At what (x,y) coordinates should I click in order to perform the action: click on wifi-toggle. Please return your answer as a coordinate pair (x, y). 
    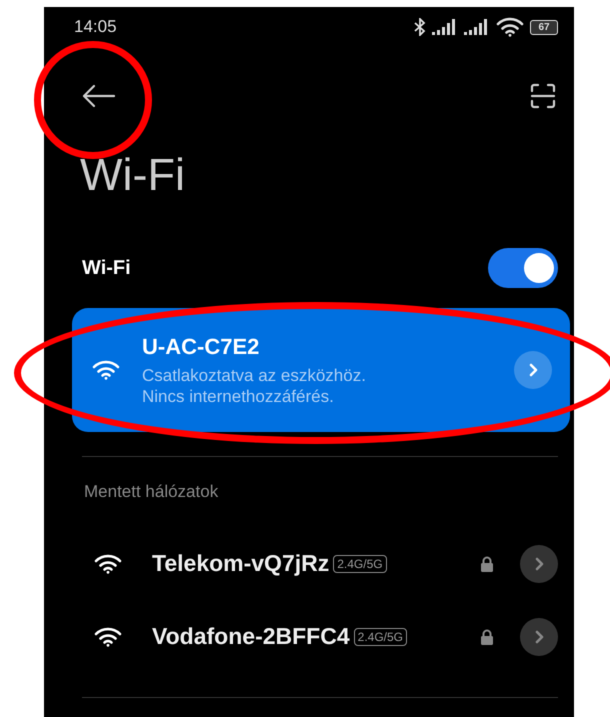
    Looking at the image, I should click on (523, 268).